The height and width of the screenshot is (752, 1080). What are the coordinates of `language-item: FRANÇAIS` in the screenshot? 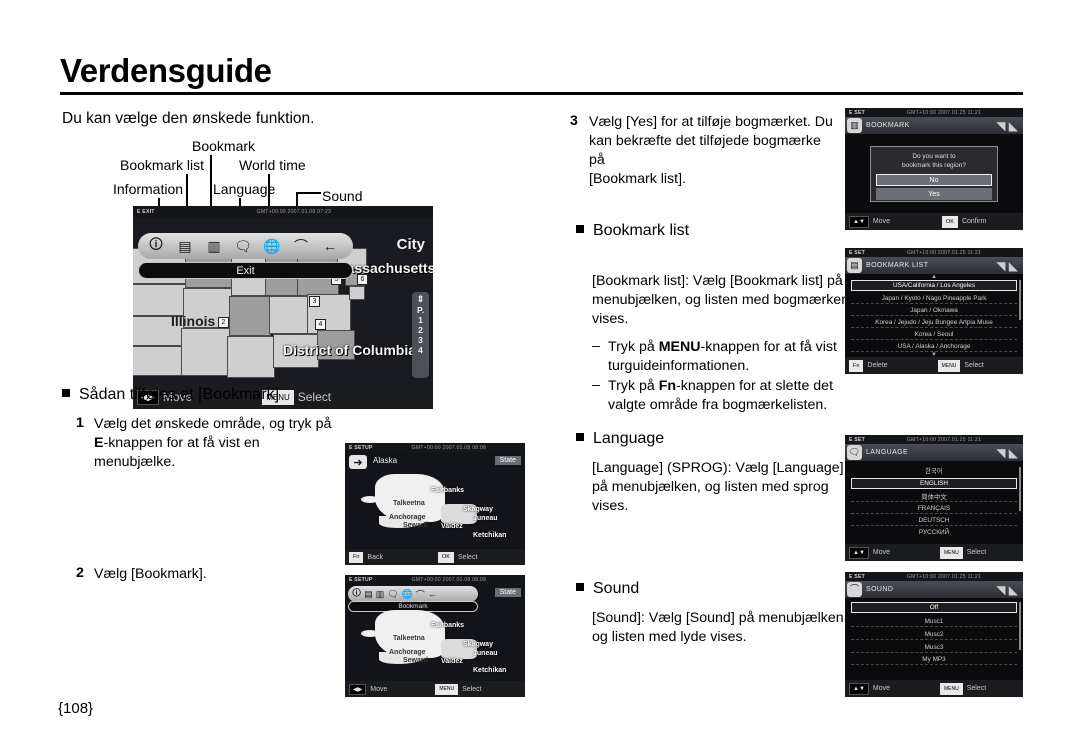 It's located at (934, 508).